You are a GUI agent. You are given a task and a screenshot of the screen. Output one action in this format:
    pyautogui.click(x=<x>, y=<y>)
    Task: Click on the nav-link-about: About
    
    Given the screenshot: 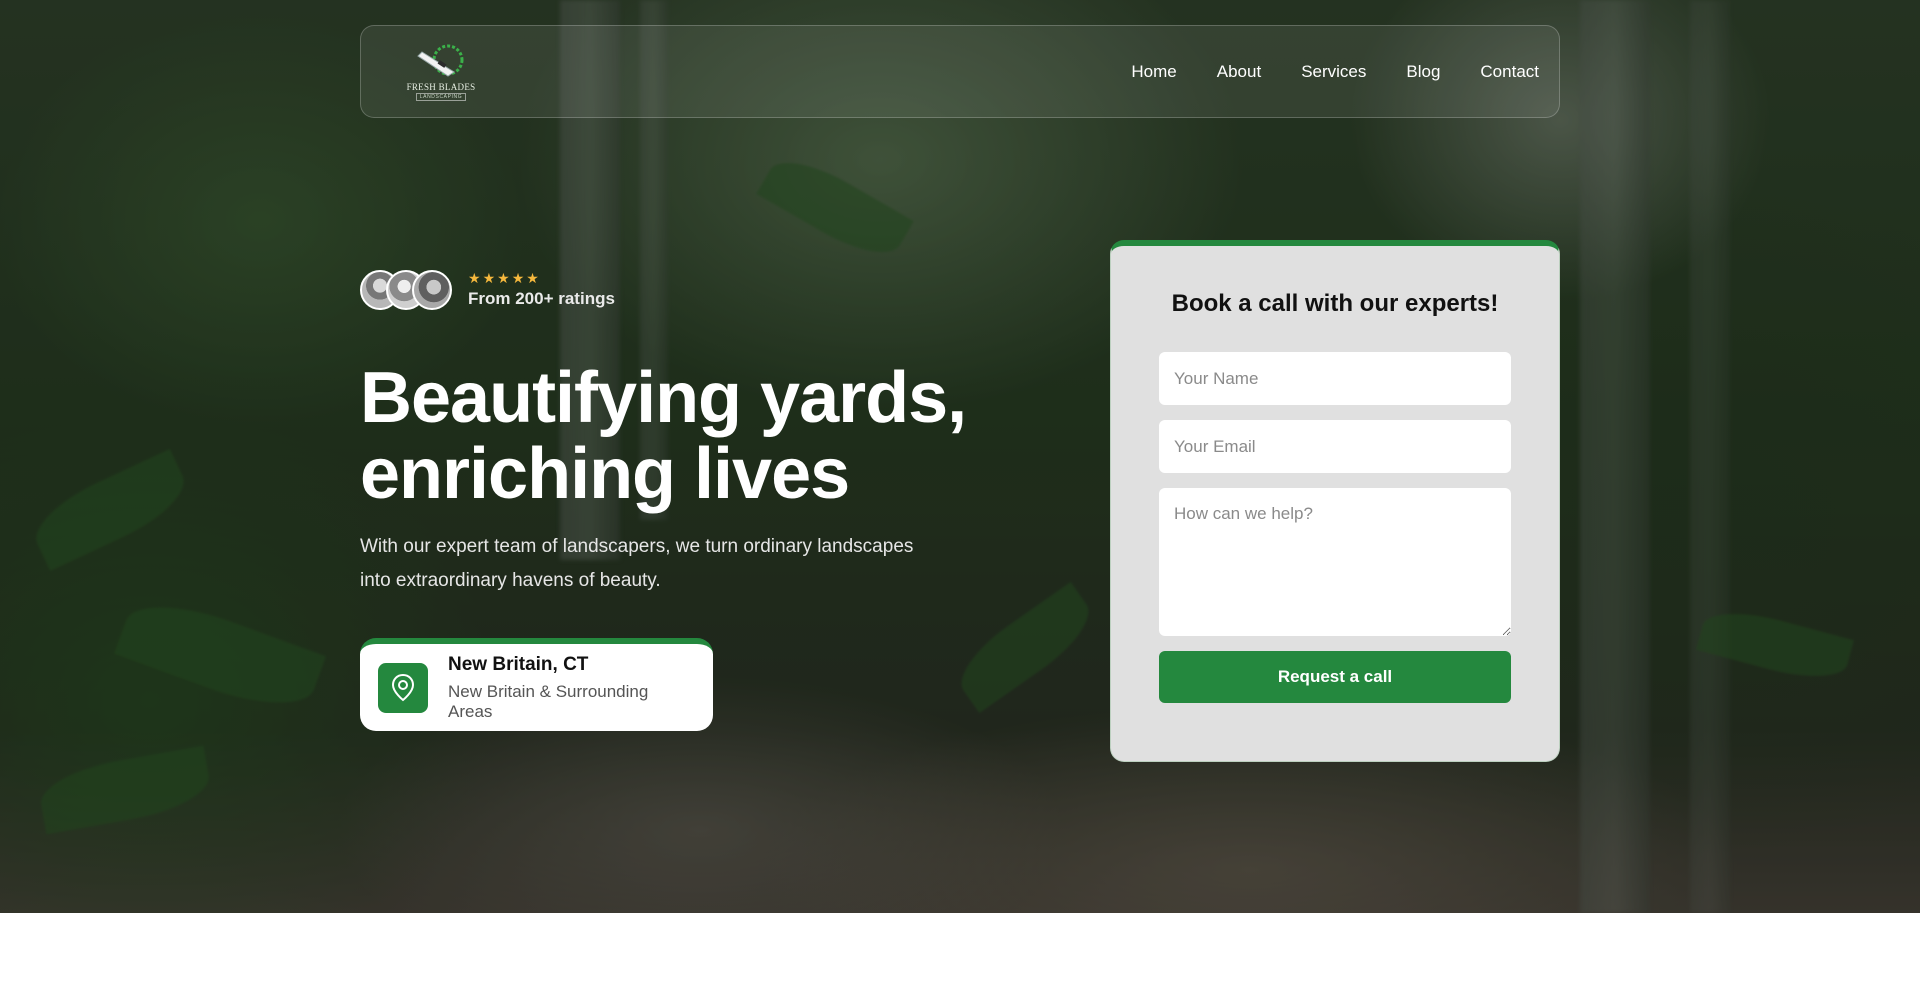 What is the action you would take?
    pyautogui.click(x=1239, y=72)
    